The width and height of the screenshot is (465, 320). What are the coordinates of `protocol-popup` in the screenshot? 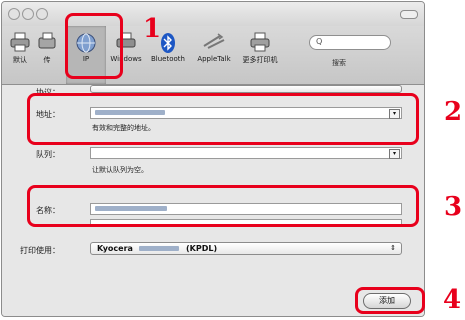 It's located at (246, 89).